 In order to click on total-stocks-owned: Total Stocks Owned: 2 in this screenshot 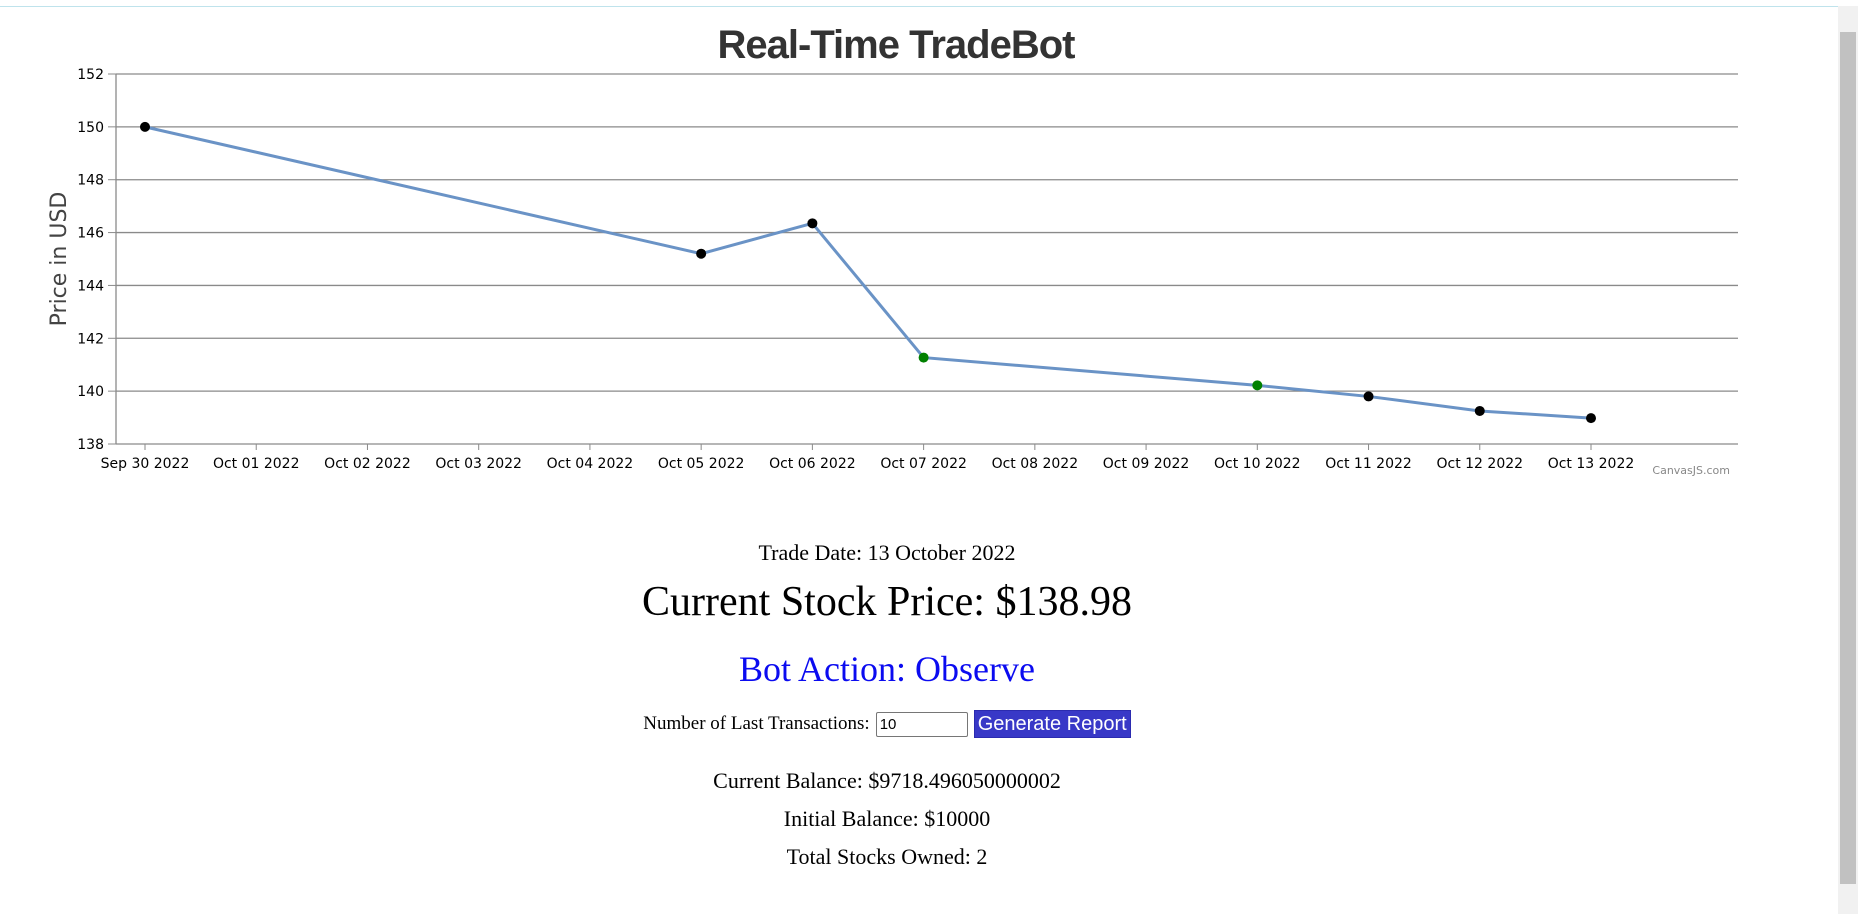, I will do `click(887, 856)`.